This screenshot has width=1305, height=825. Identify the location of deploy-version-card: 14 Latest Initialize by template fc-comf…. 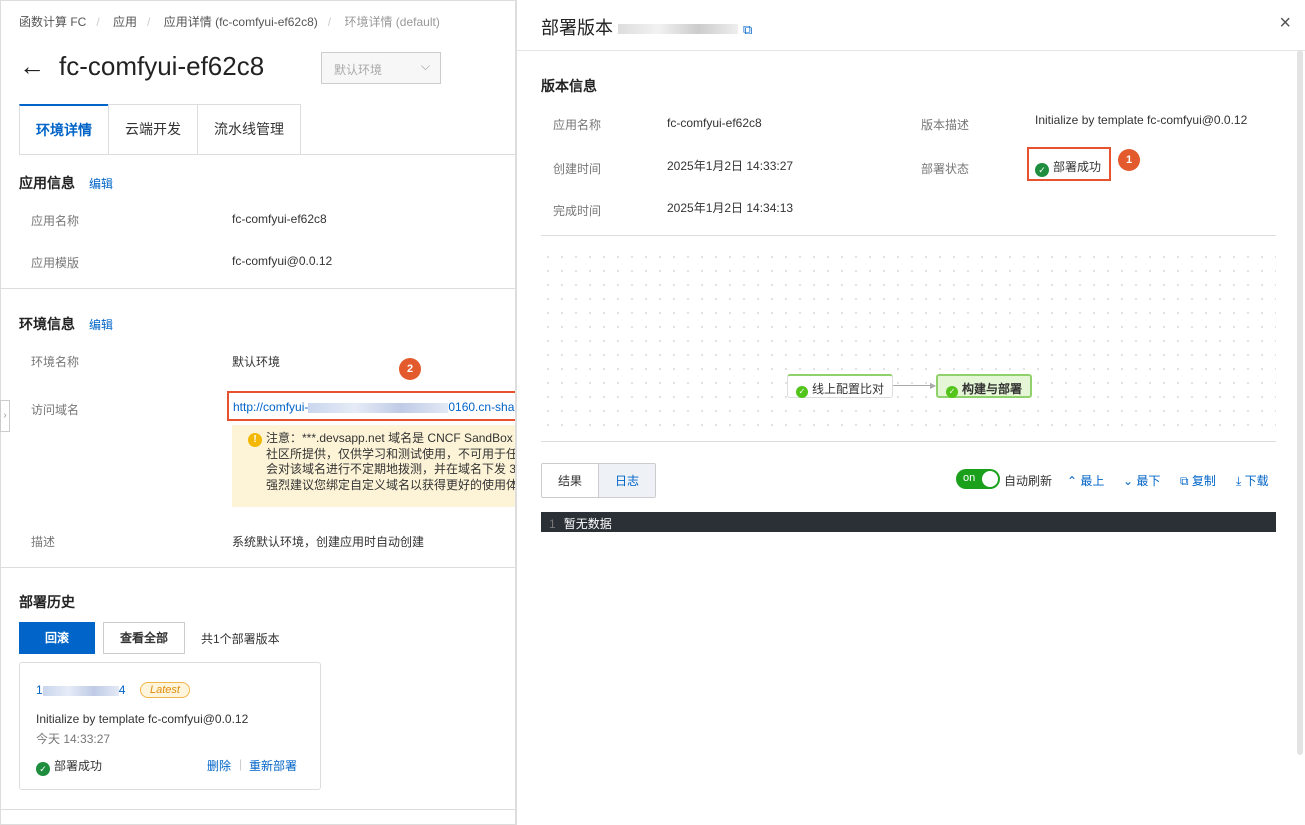
(170, 726).